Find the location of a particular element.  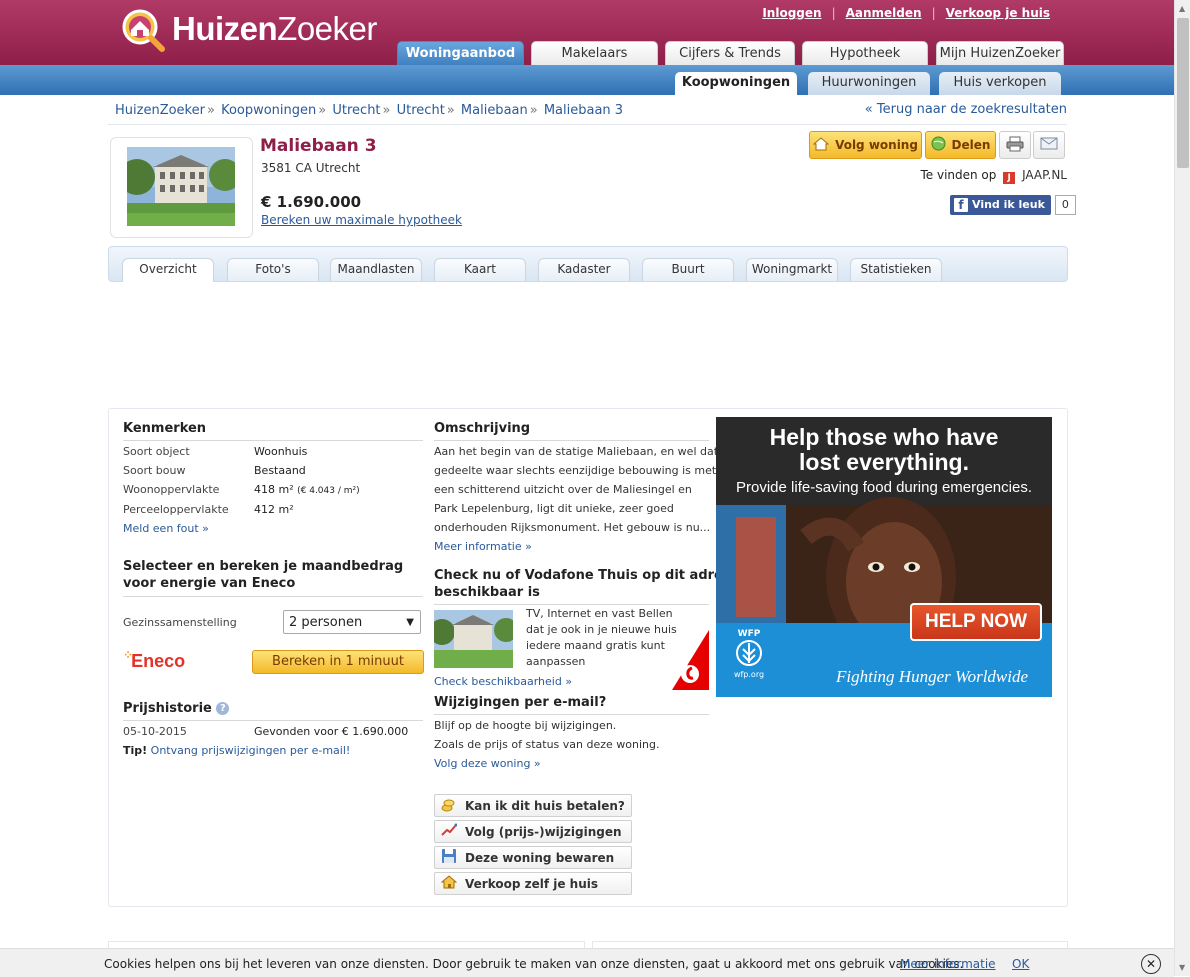

help-now-button: HELP NOW is located at coordinates (976, 622).